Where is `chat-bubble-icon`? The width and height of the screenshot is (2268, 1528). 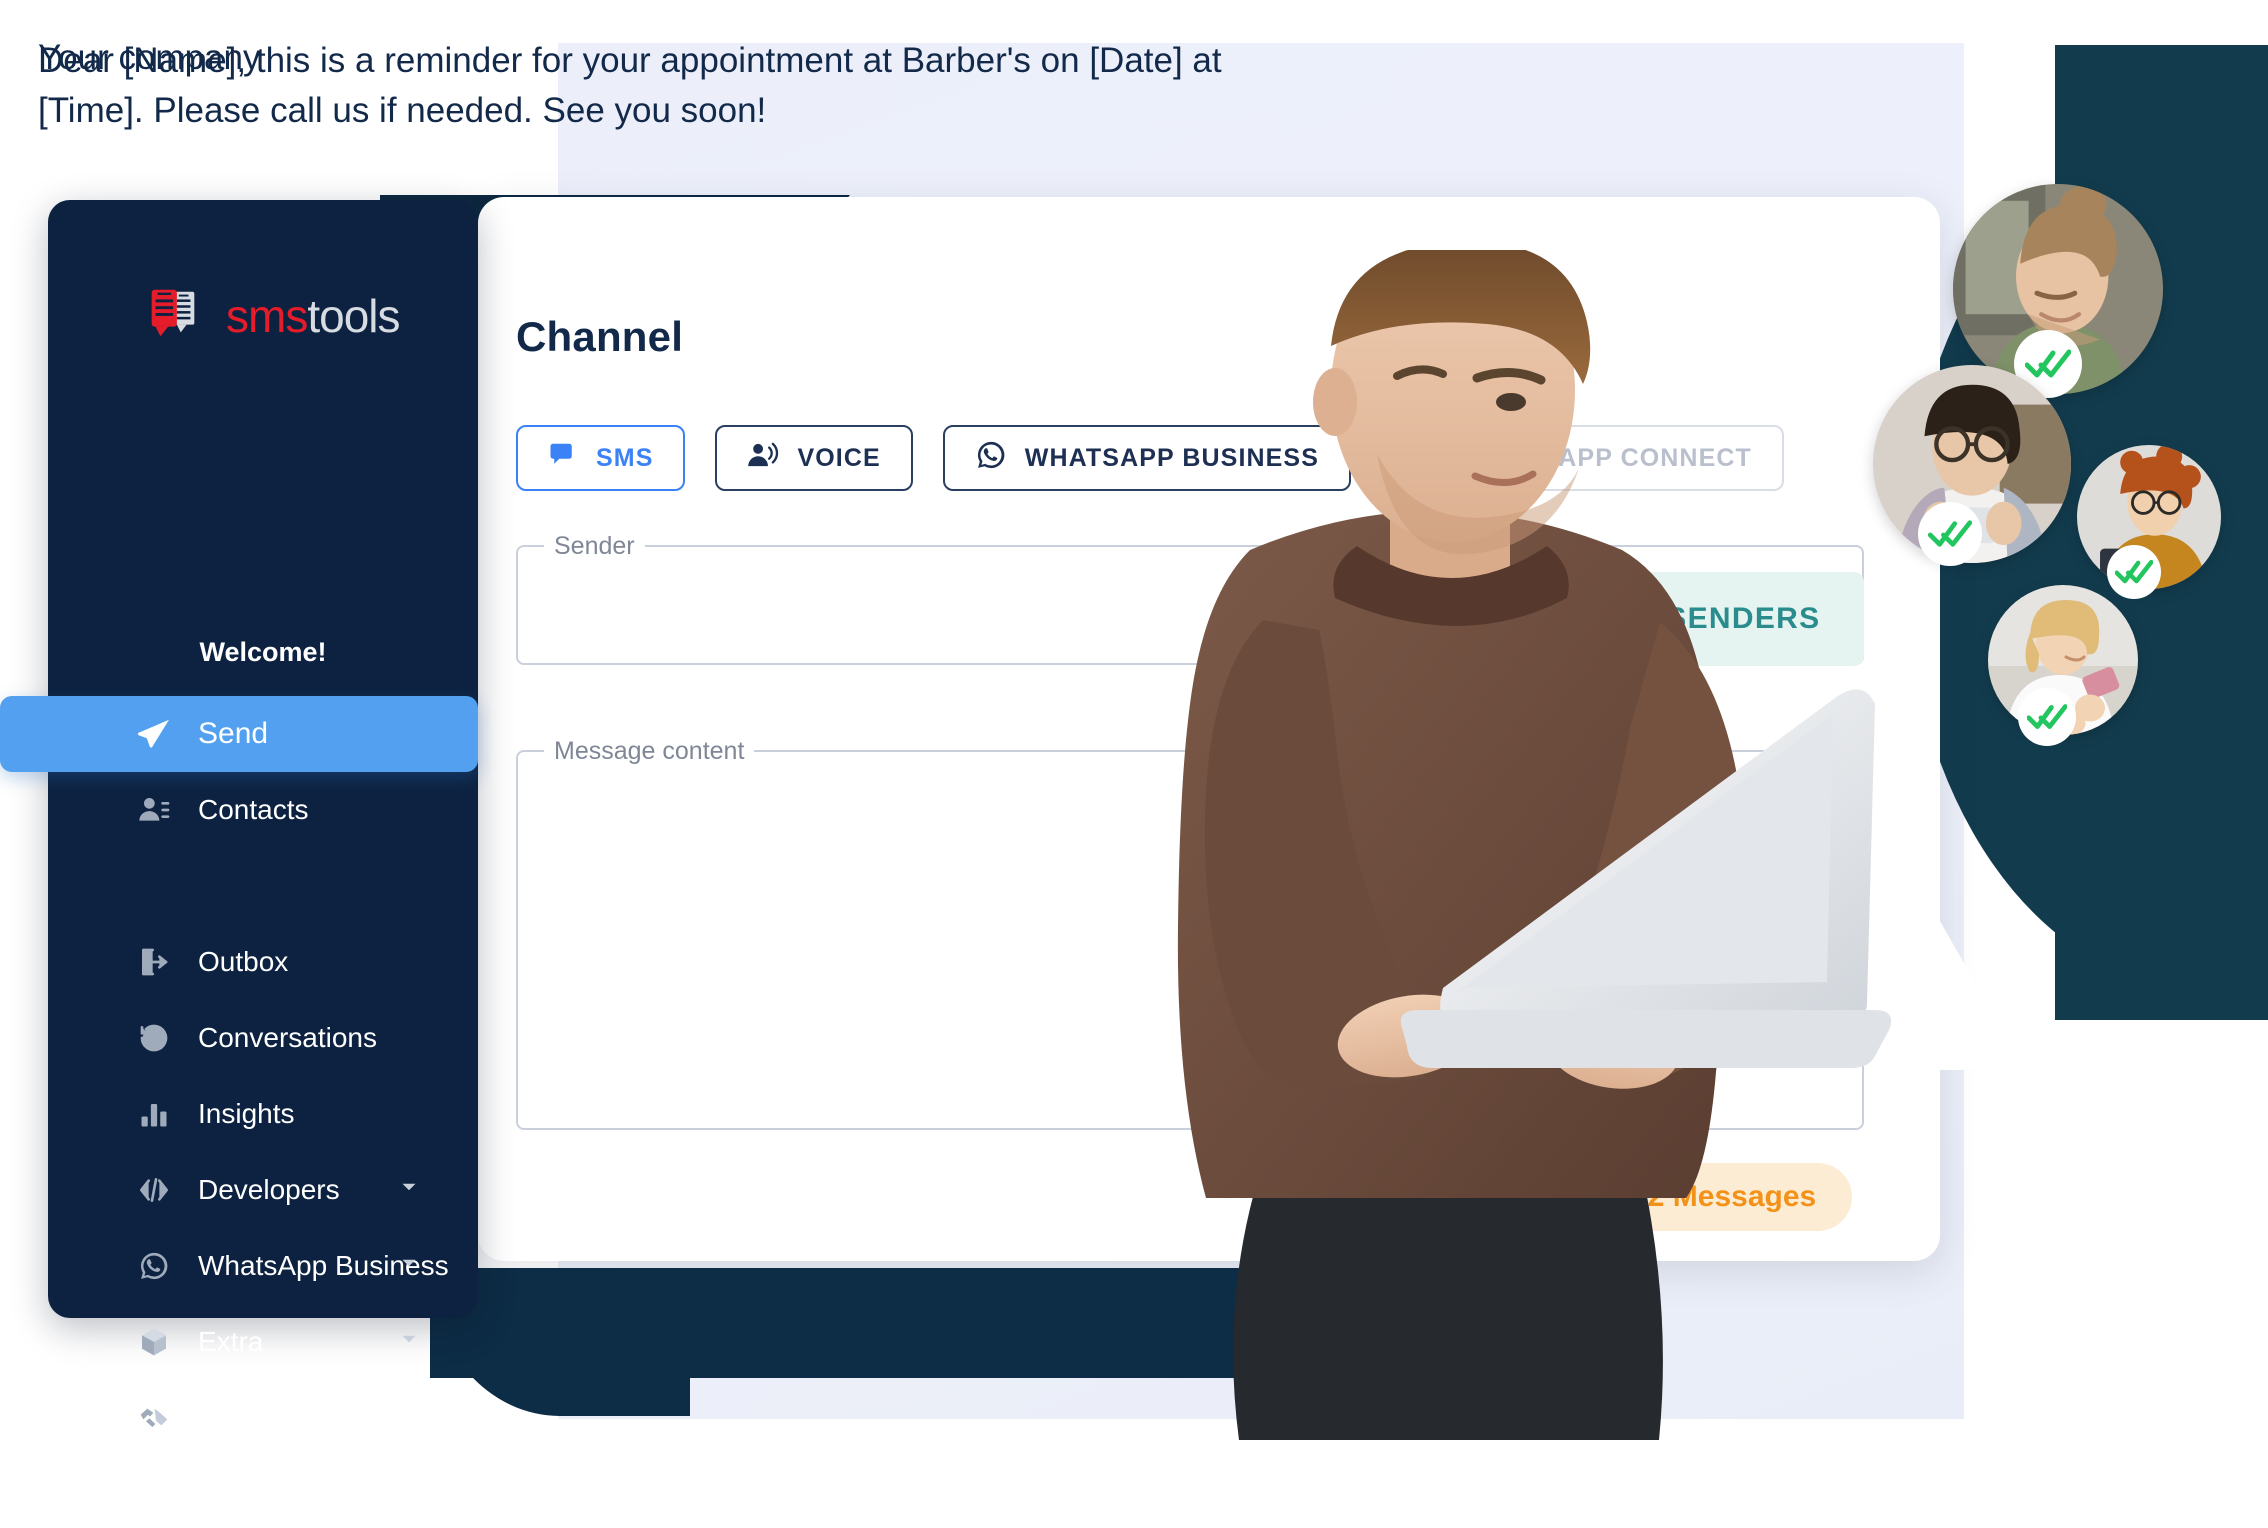
chat-bubble-icon is located at coordinates (563, 458).